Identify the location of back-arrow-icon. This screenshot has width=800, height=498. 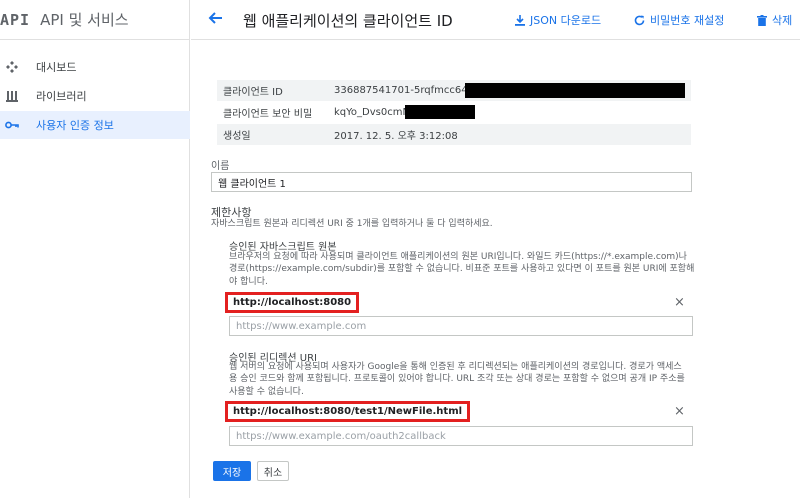
(215, 20).